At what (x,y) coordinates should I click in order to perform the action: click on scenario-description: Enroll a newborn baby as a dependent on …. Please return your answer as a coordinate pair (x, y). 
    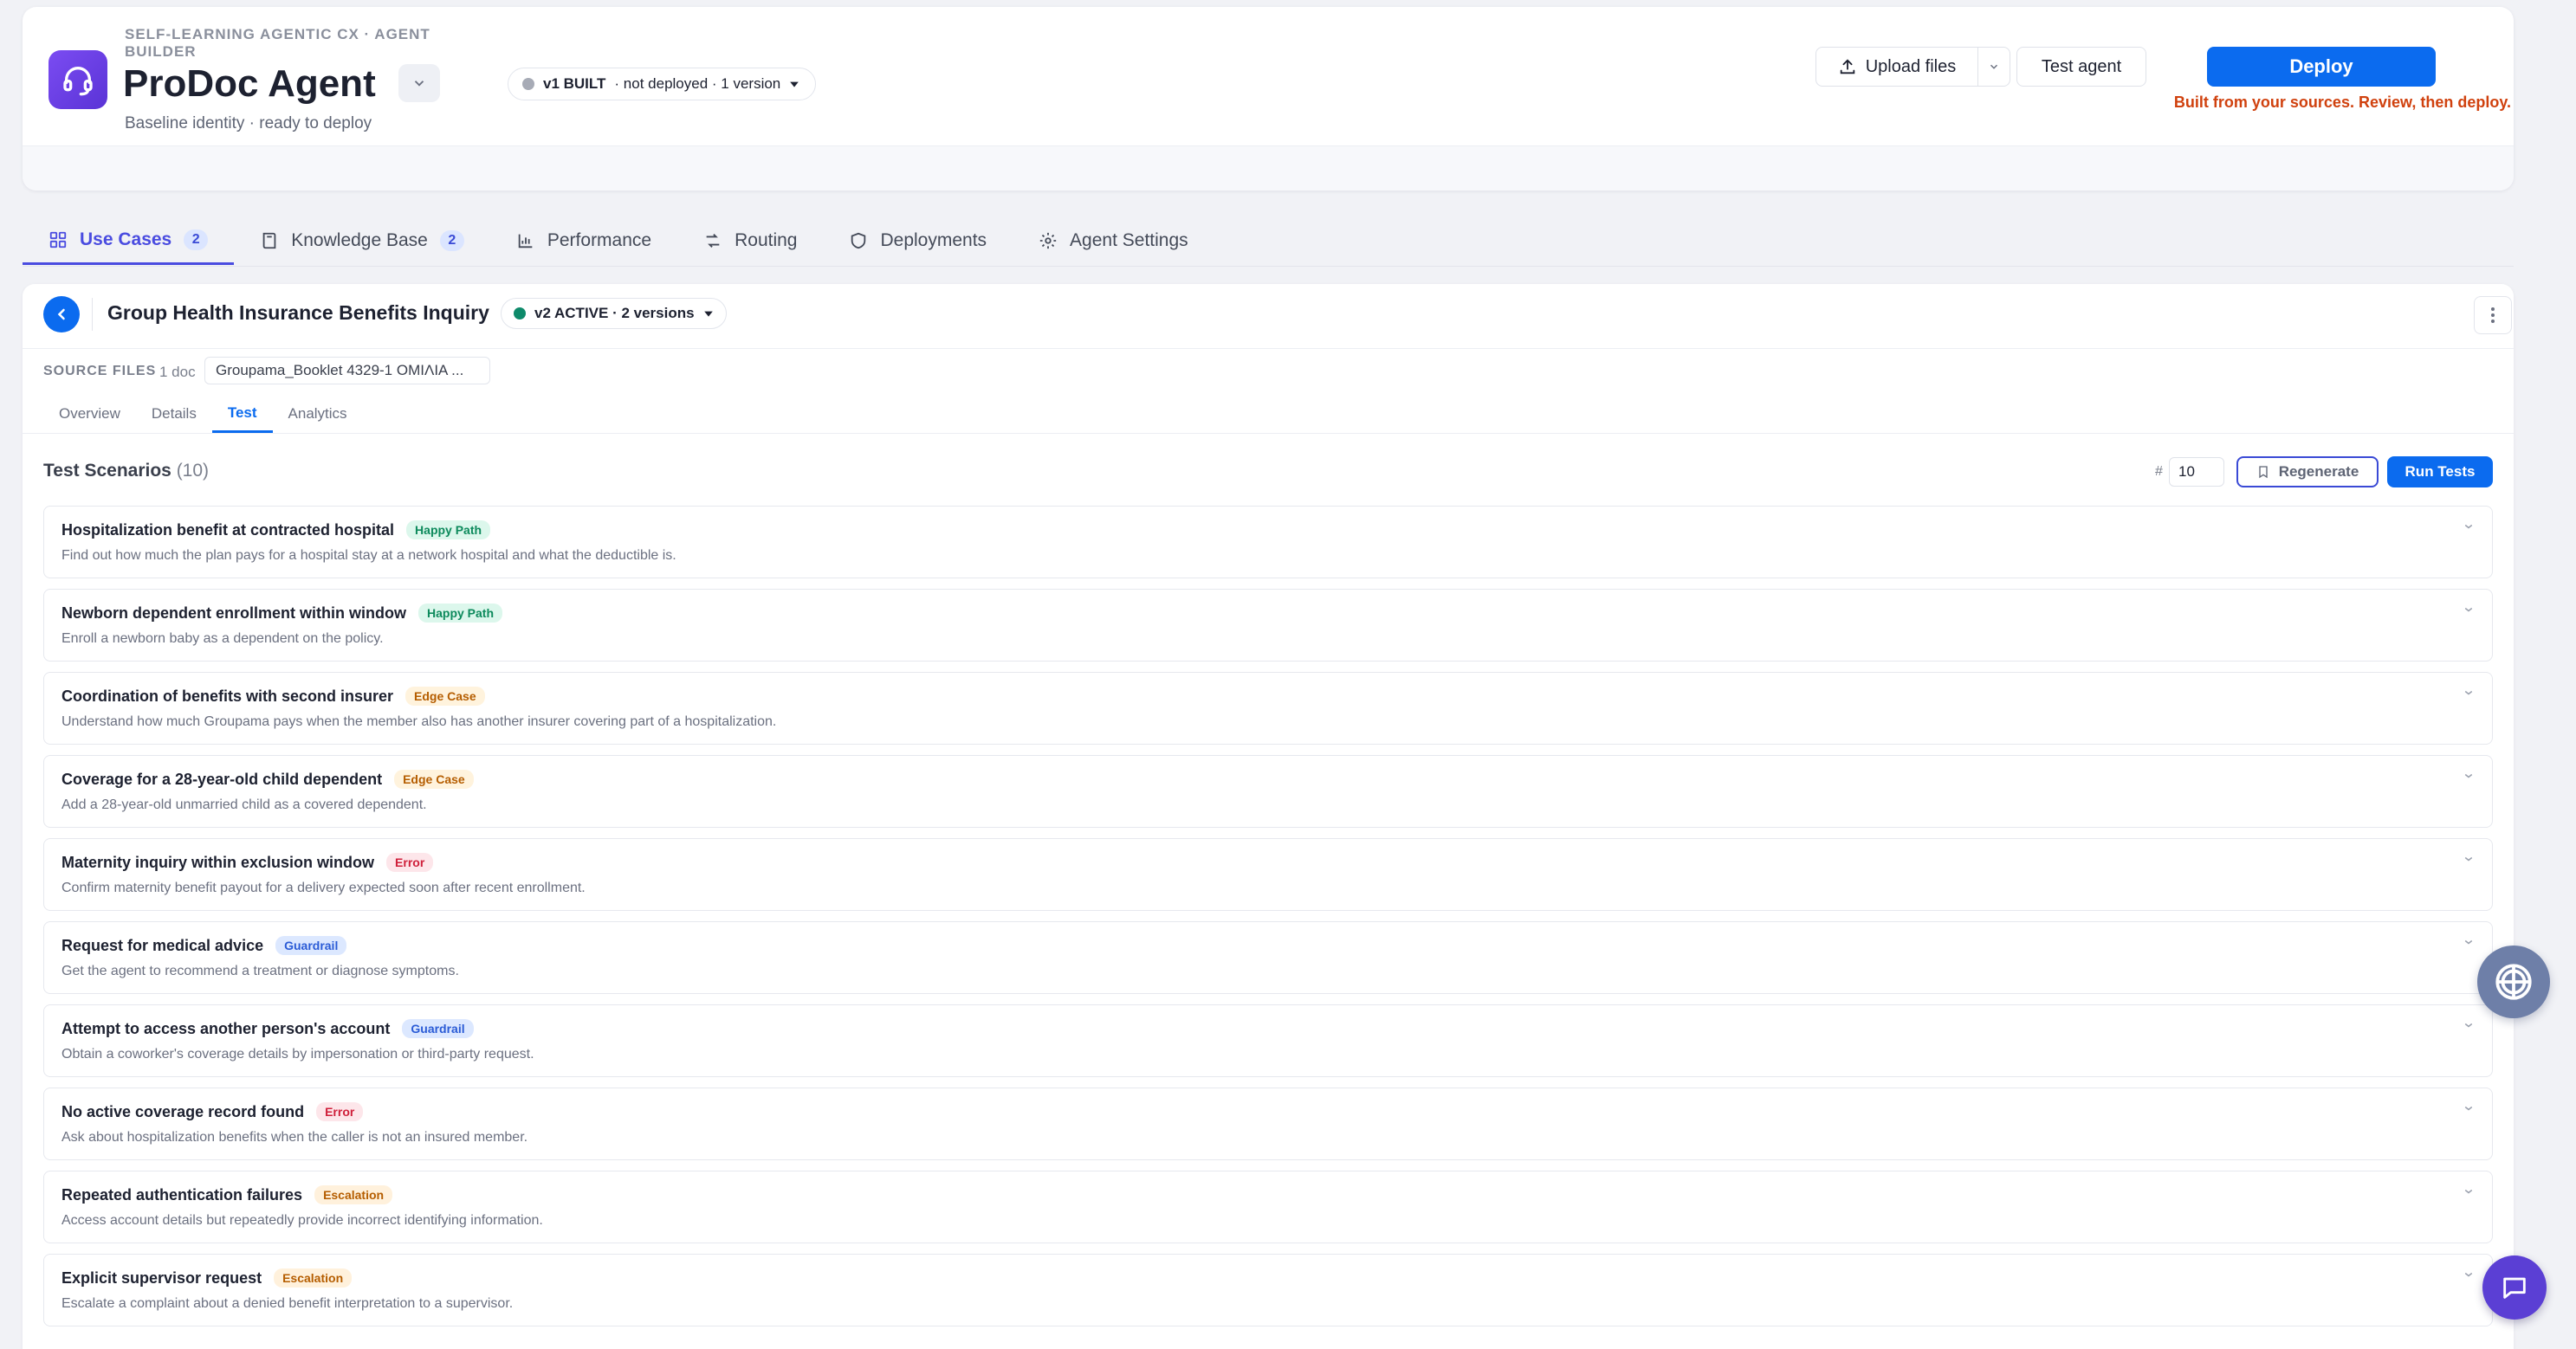
    Looking at the image, I should click on (222, 638).